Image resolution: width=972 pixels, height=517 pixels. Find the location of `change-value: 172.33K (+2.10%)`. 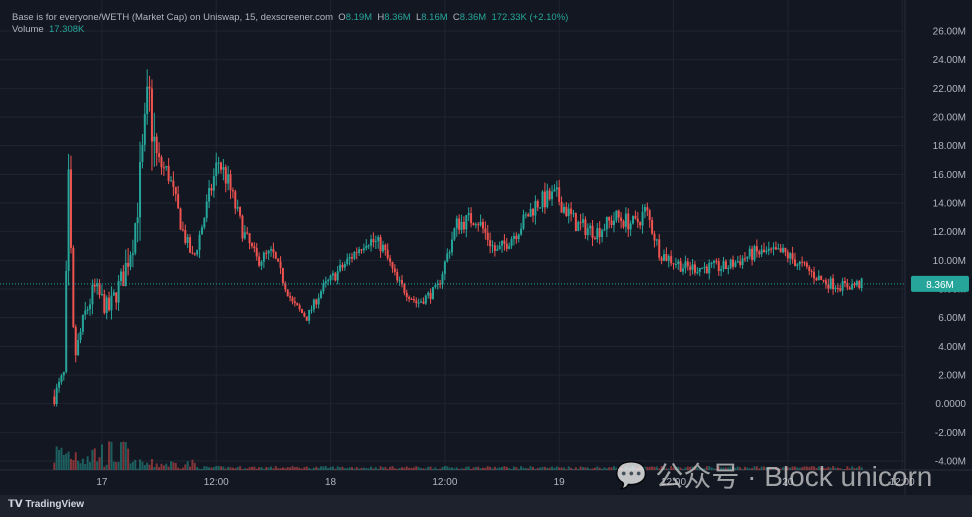

change-value: 172.33K (+2.10%) is located at coordinates (530, 17).